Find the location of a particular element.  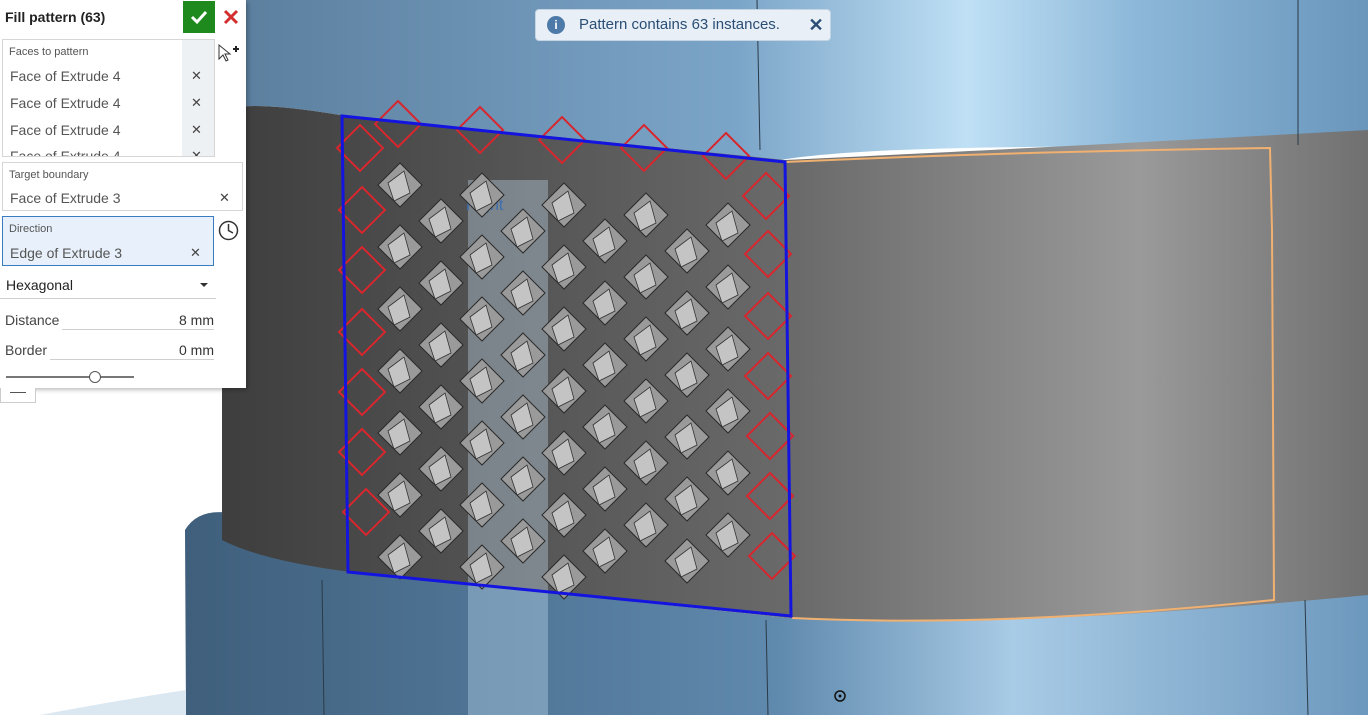

info-icon: i is located at coordinates (556, 25).